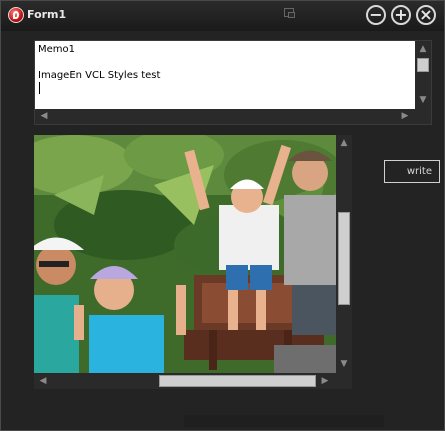 The image size is (445, 431). Describe the element at coordinates (423, 75) in the screenshot. I see `memo-vertical-scrollbar: ▲ ▼` at that location.